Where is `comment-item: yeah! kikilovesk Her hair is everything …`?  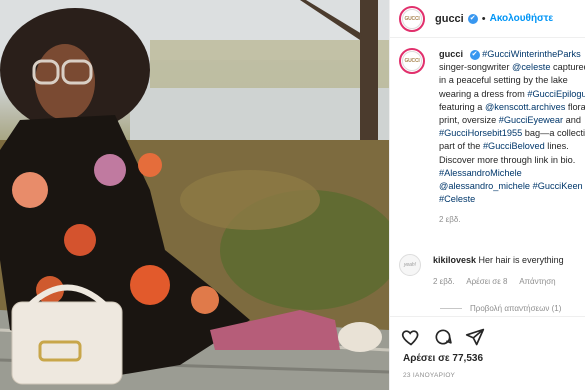
comment-item: yeah! kikilovesk Her hair is everything … is located at coordinates (482, 270).